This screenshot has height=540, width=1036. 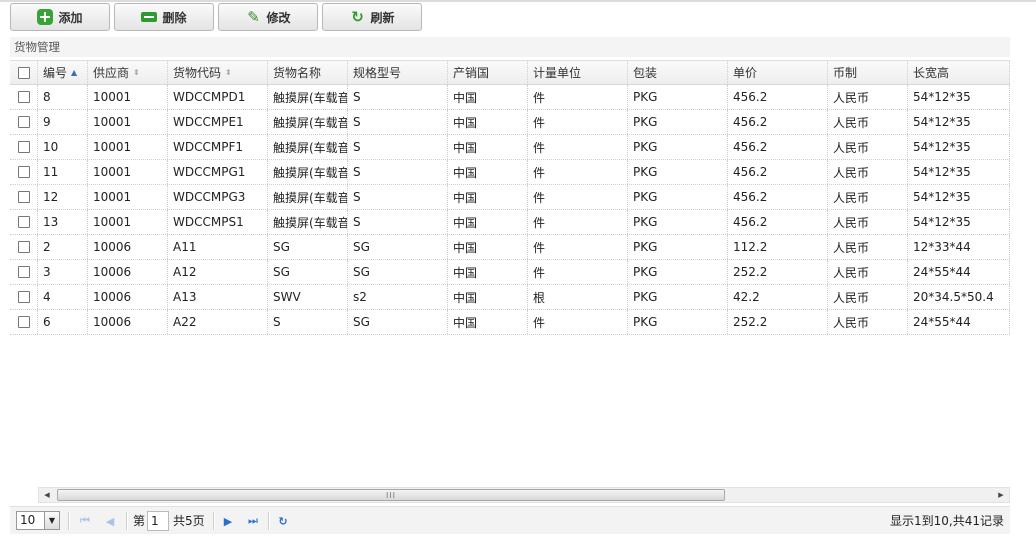 What do you see at coordinates (278, 17) in the screenshot?
I see `edit-button-label: 修改` at bounding box center [278, 17].